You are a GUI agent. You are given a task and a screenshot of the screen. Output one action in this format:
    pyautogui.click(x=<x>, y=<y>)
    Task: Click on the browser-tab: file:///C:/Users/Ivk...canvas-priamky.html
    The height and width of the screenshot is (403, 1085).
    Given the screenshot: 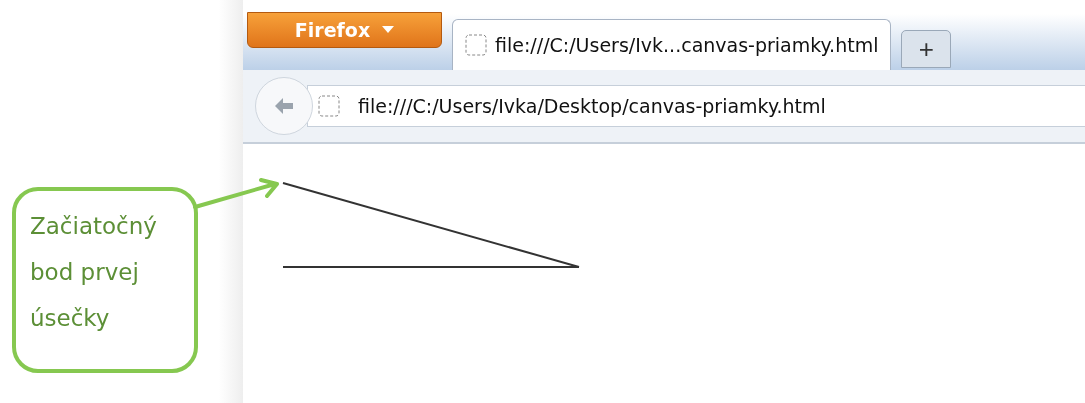 What is the action you would take?
    pyautogui.click(x=672, y=44)
    